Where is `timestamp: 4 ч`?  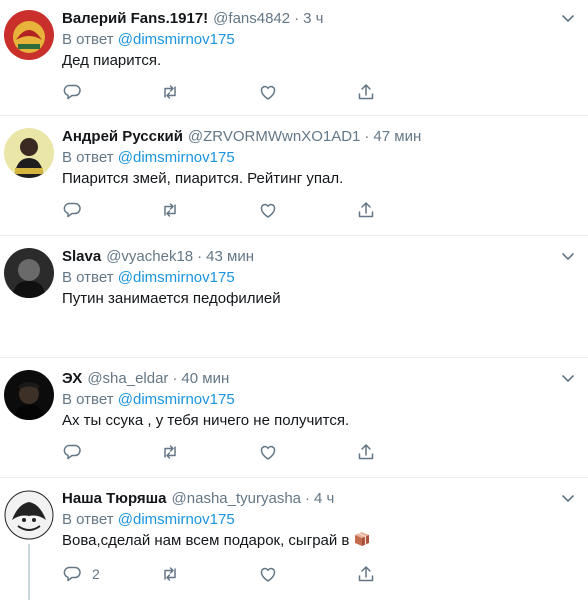 timestamp: 4 ч is located at coordinates (324, 498).